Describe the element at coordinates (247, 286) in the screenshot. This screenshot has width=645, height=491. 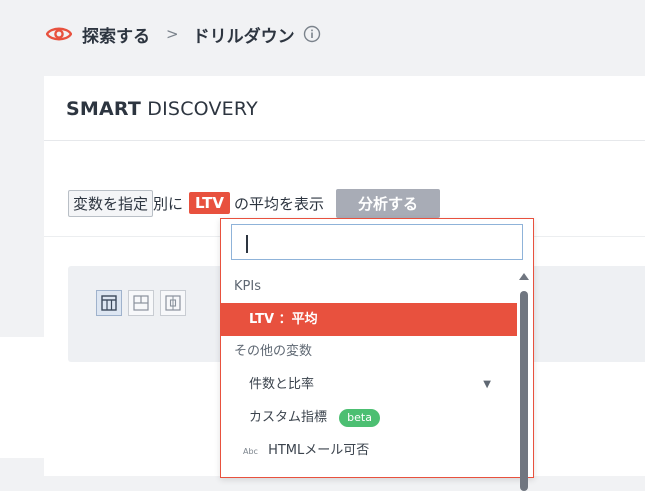
I see `group-label-kpis: KPIs` at that location.